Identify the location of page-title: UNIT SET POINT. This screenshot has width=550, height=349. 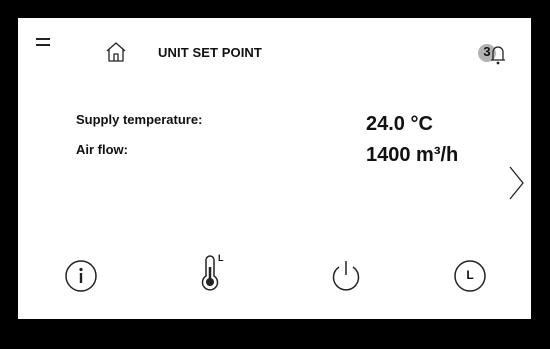
(210, 52).